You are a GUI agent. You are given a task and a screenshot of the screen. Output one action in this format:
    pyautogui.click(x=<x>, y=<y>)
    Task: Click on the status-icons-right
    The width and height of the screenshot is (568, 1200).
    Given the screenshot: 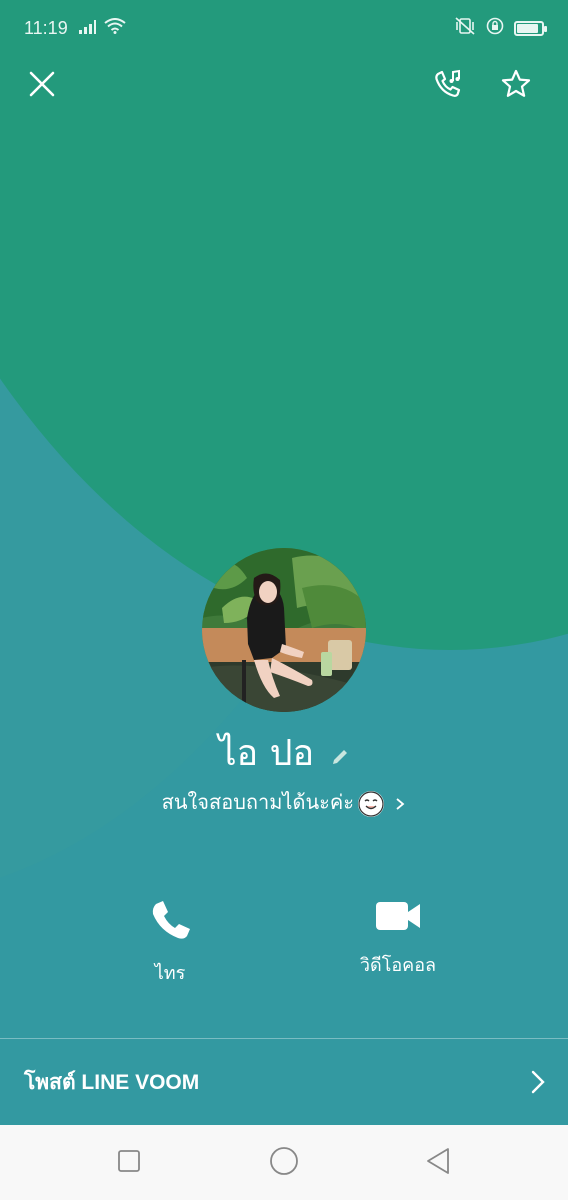 What is the action you would take?
    pyautogui.click(x=500, y=28)
    